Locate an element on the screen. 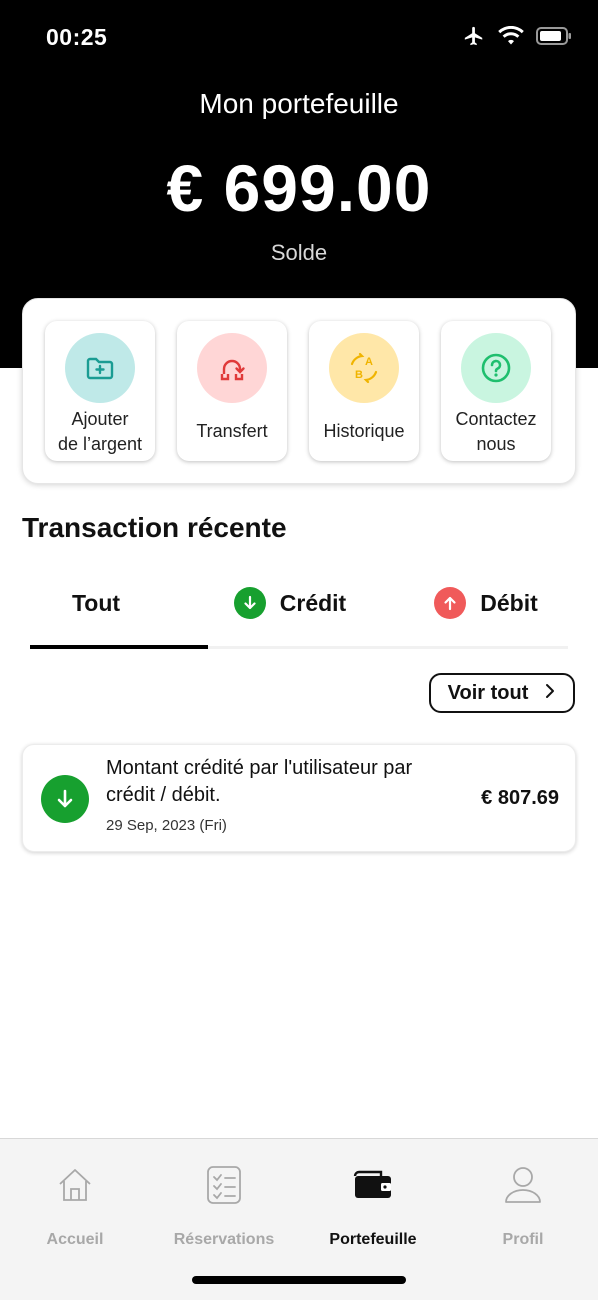  battery-icon is located at coordinates (554, 36).